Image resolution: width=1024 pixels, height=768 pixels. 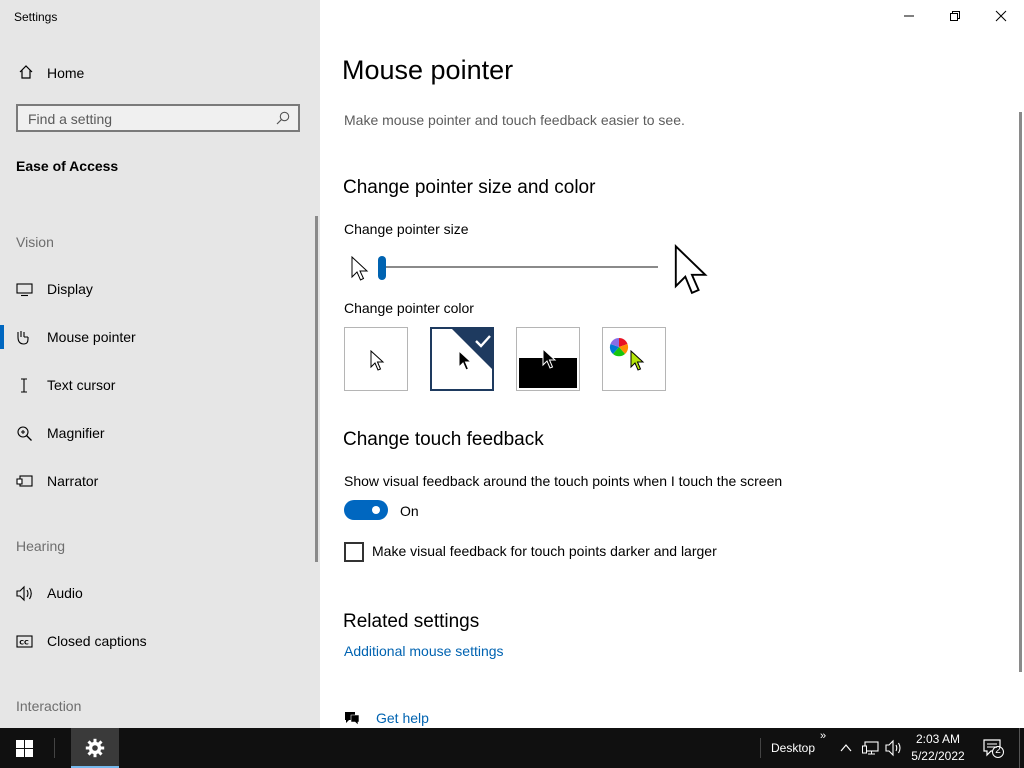 I want to click on inverted-pointer-icon, so click(x=549, y=358).